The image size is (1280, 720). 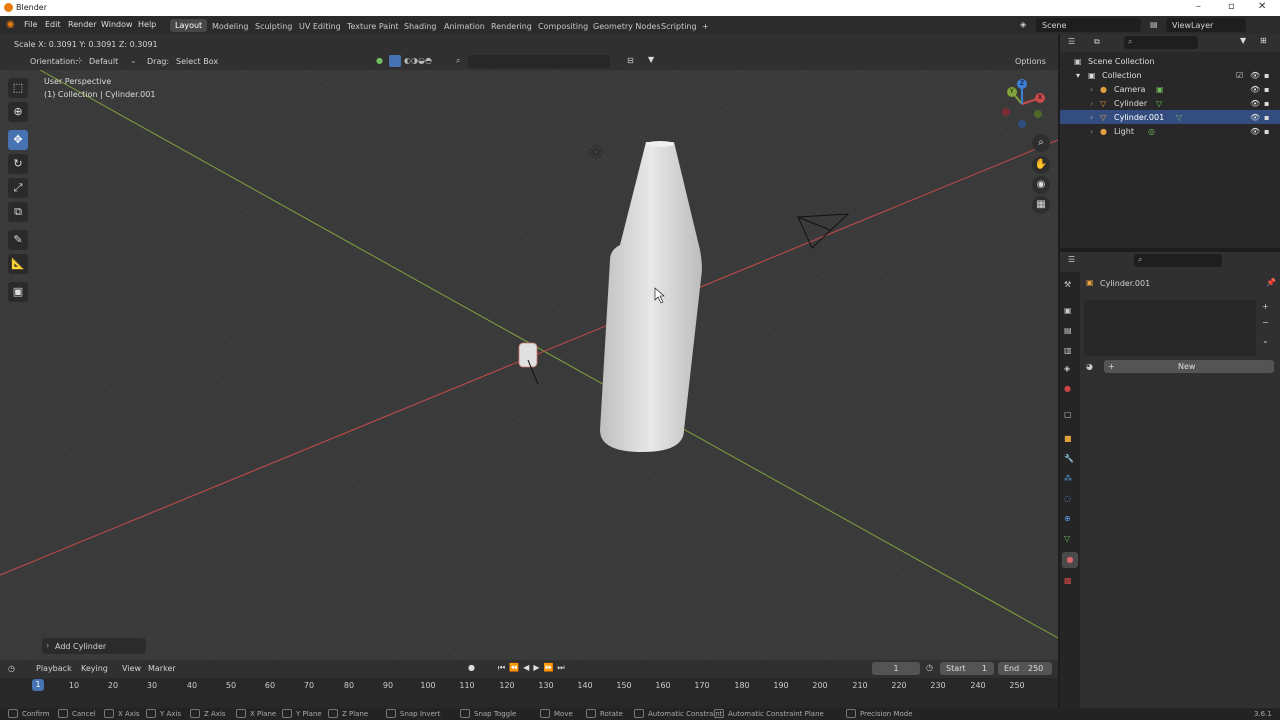 I want to click on cursor-tool-button: ⊕, so click(x=18, y=112).